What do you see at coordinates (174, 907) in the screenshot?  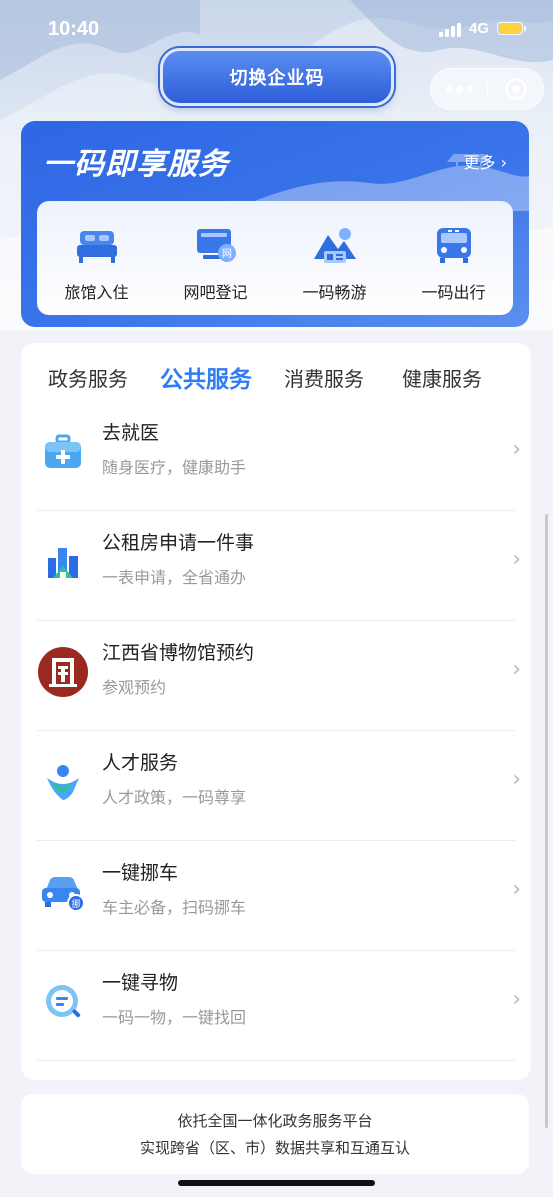 I see `list-item-subtitle: 车主必备，扫码挪车` at bounding box center [174, 907].